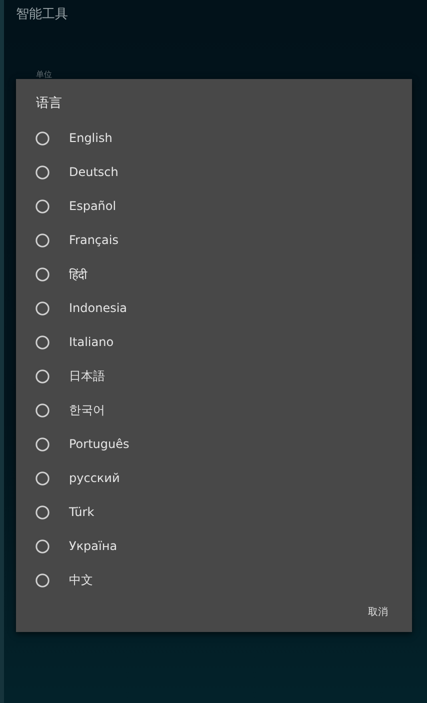 This screenshot has height=703, width=427. I want to click on language-option: Español, so click(214, 206).